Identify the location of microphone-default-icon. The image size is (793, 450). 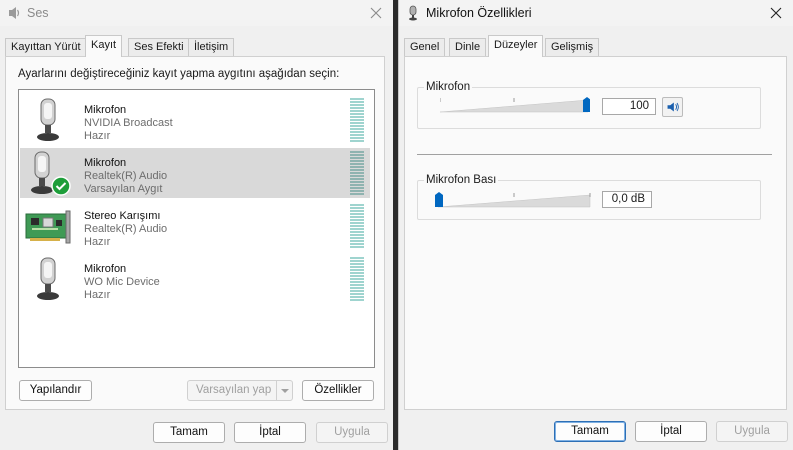
(51, 173).